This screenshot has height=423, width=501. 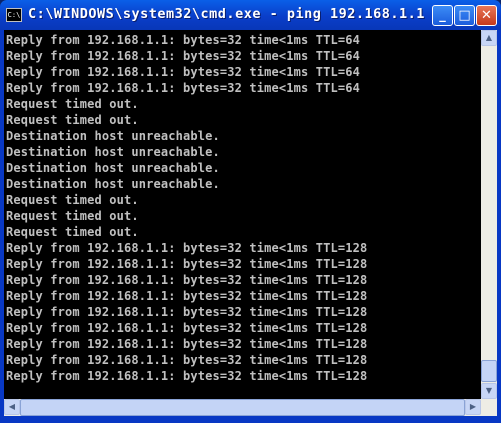 What do you see at coordinates (489, 391) in the screenshot?
I see `scroll-down-button: ▼` at bounding box center [489, 391].